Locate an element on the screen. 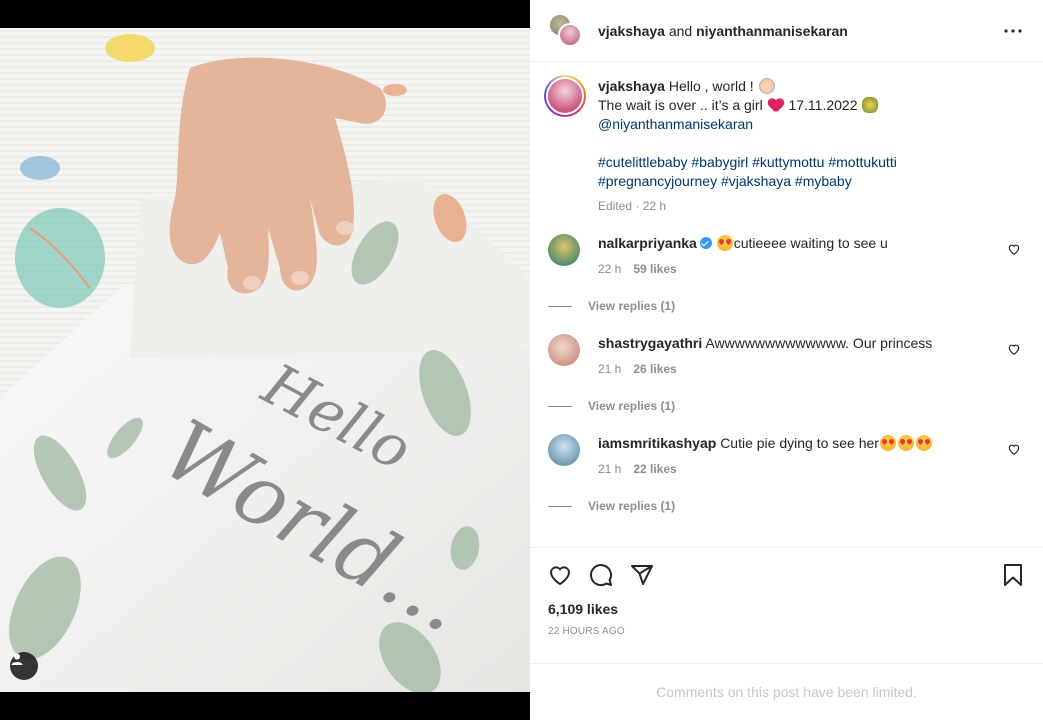 The height and width of the screenshot is (720, 1043). post-timestamp: 22 HOURS AGO is located at coordinates (786, 631).